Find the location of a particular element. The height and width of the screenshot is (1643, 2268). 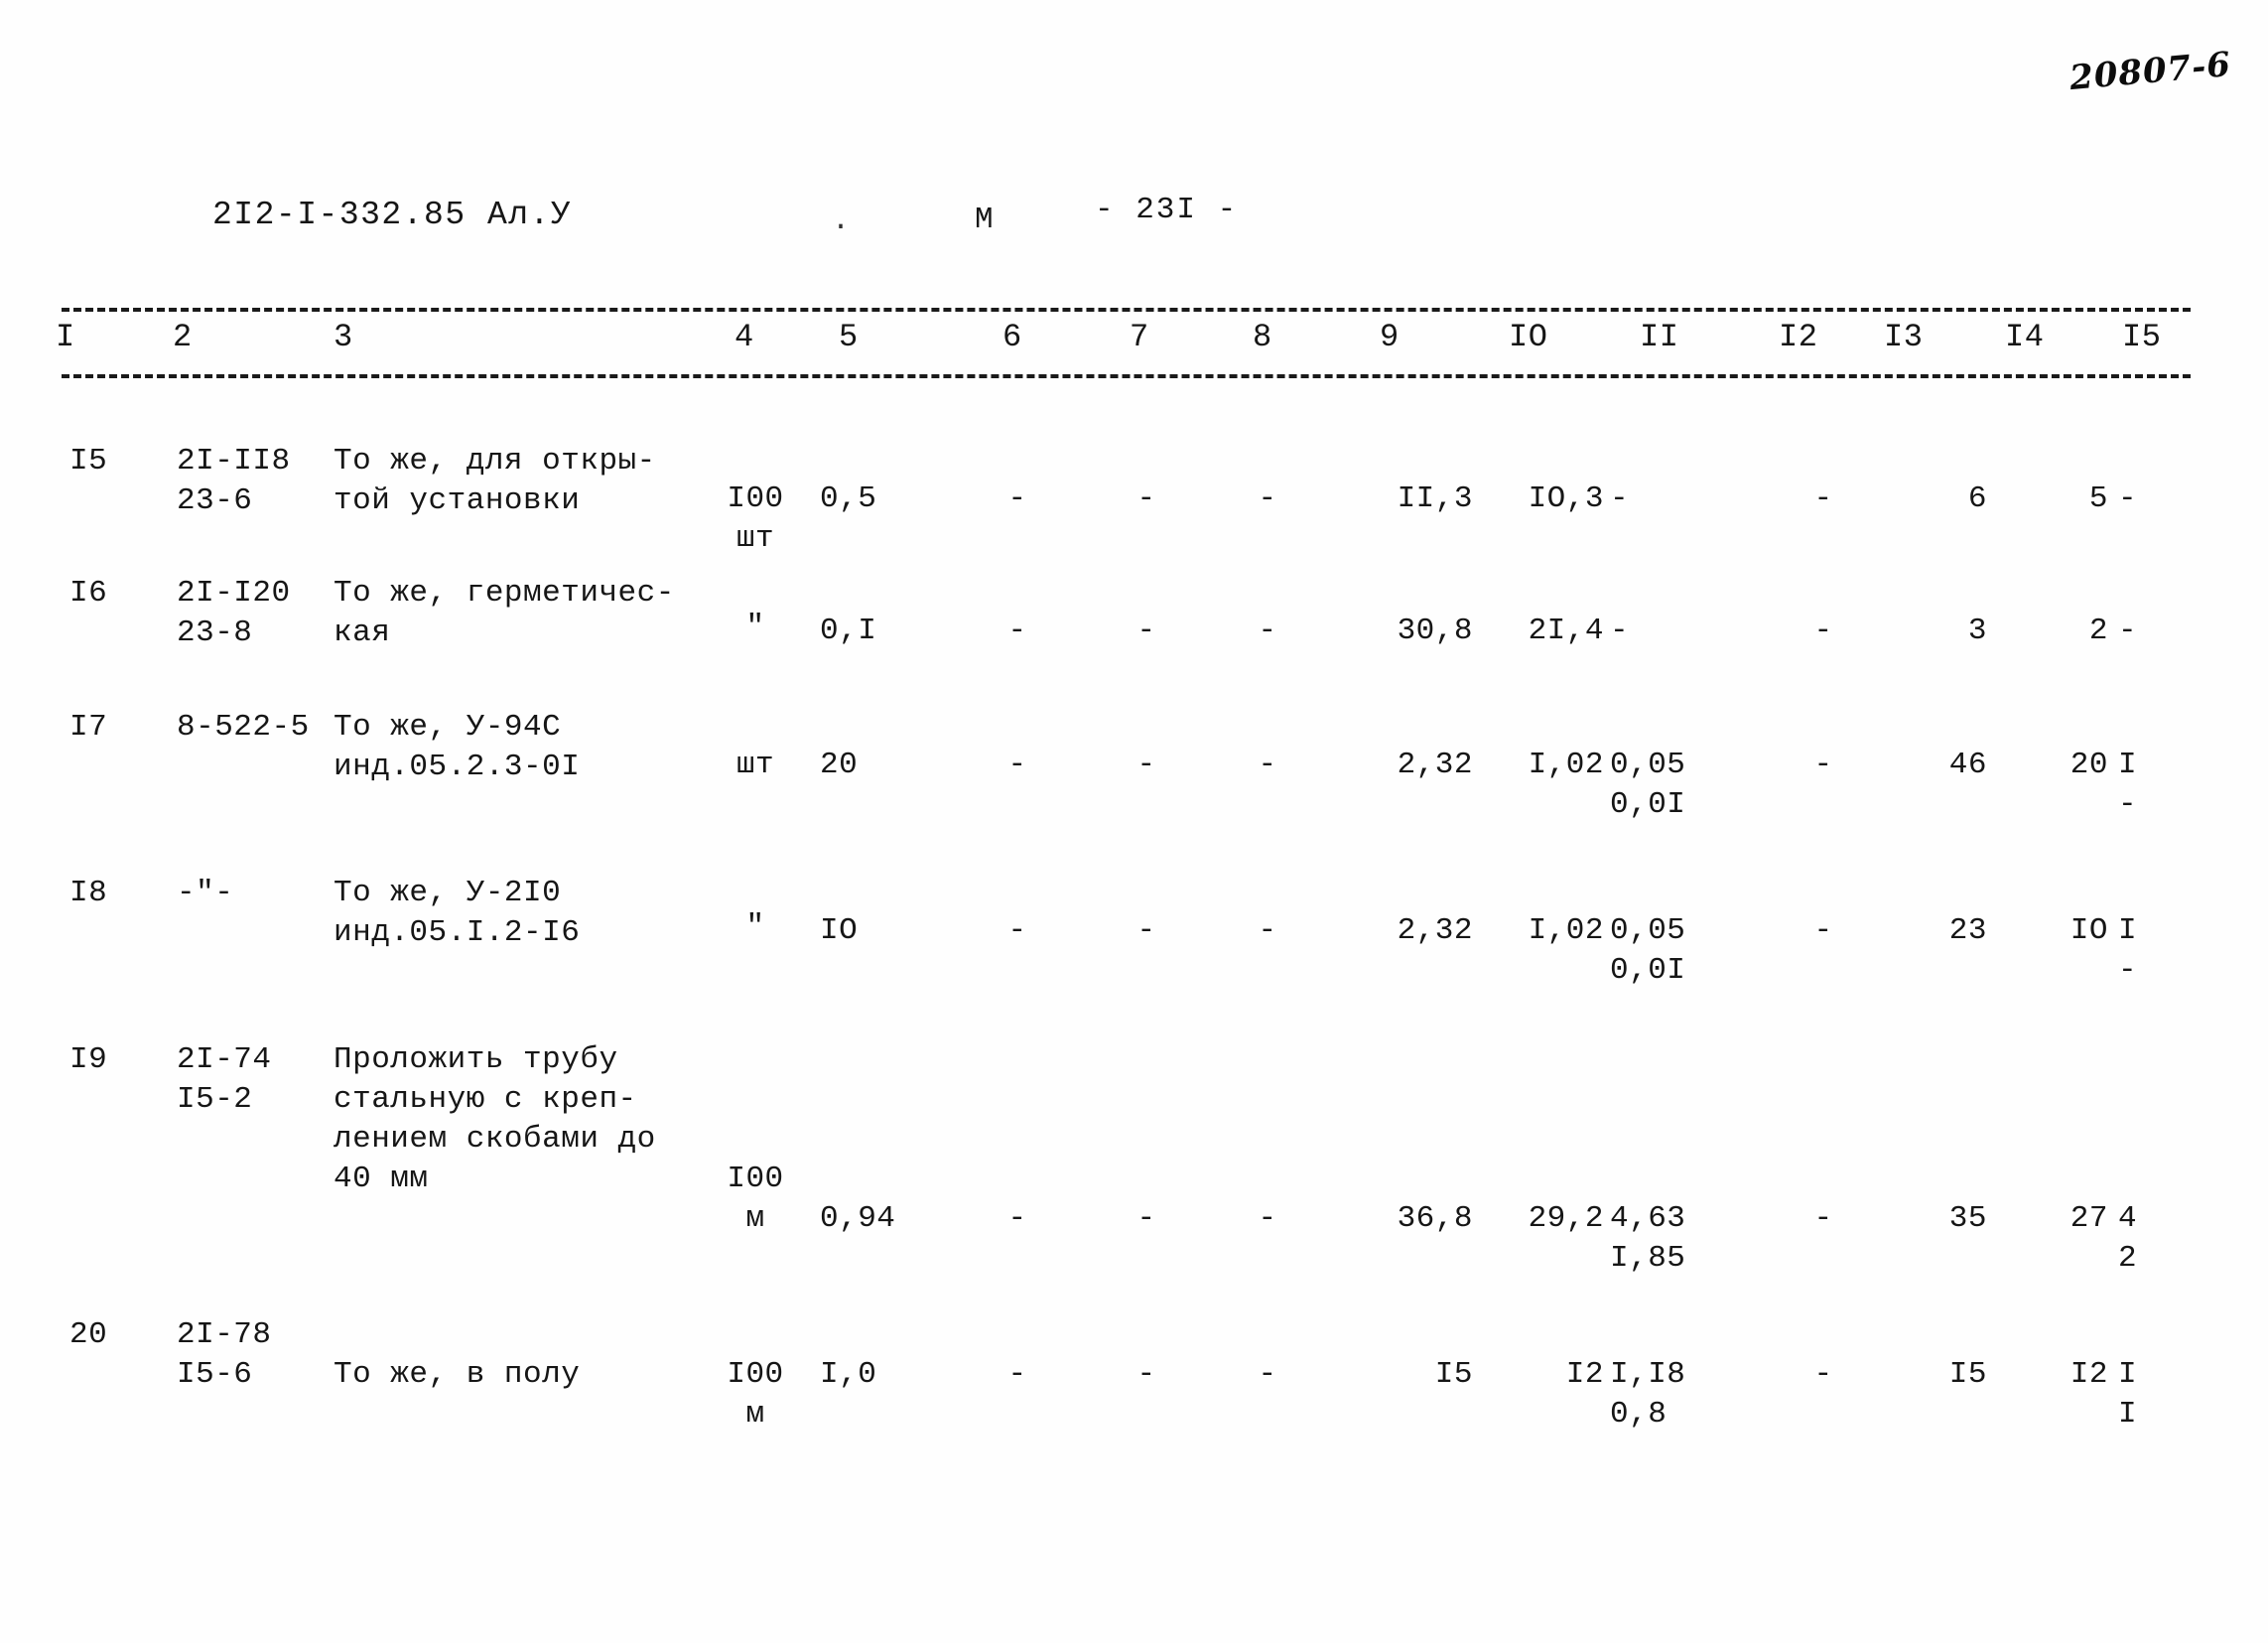

row-value-14: 27 is located at coordinates (2089, 1218).